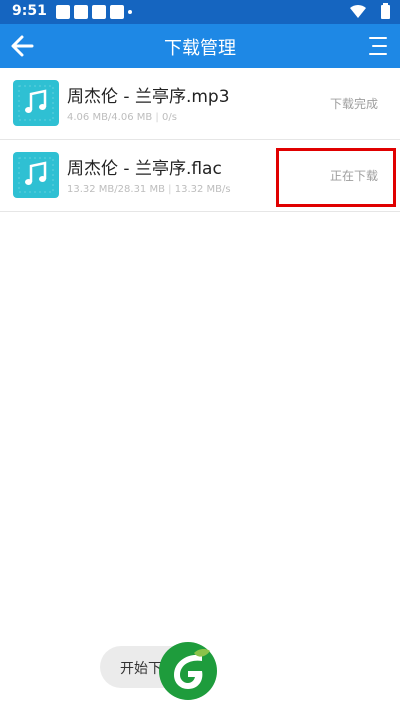 This screenshot has height=711, width=400. Describe the element at coordinates (200, 12) in the screenshot. I see `status-bar: 9:51` at that location.